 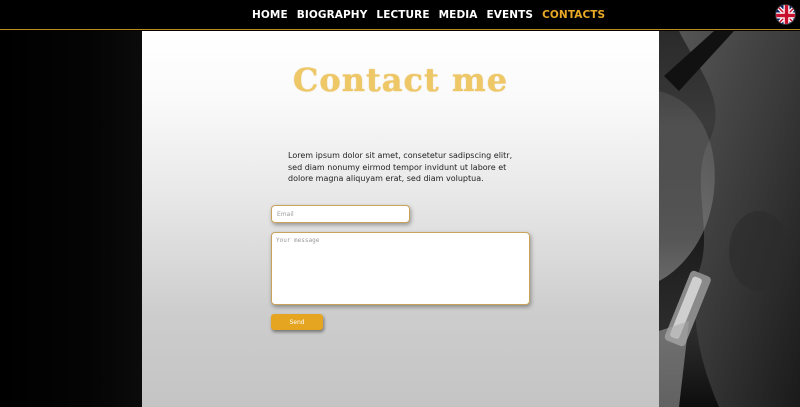 I want to click on nav-item-lecture: LECTURE, so click(x=402, y=15).